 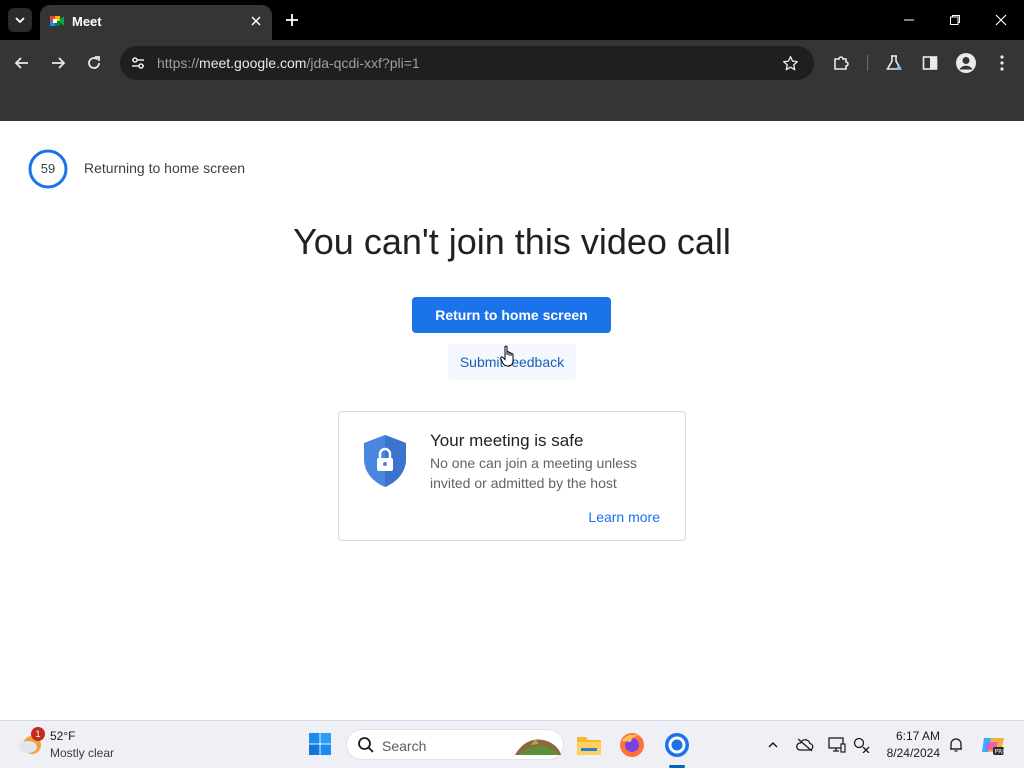 I want to click on side-panel-button, so click(x=930, y=63).